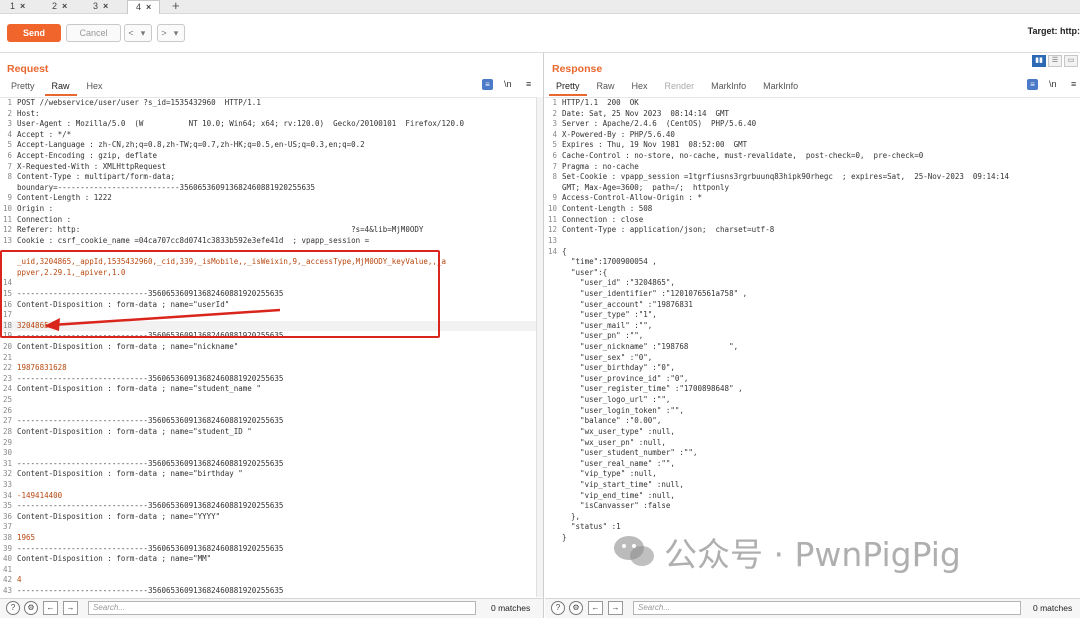 The image size is (1080, 618). I want to click on line-text: "user_pn" :"",, so click(603, 336).